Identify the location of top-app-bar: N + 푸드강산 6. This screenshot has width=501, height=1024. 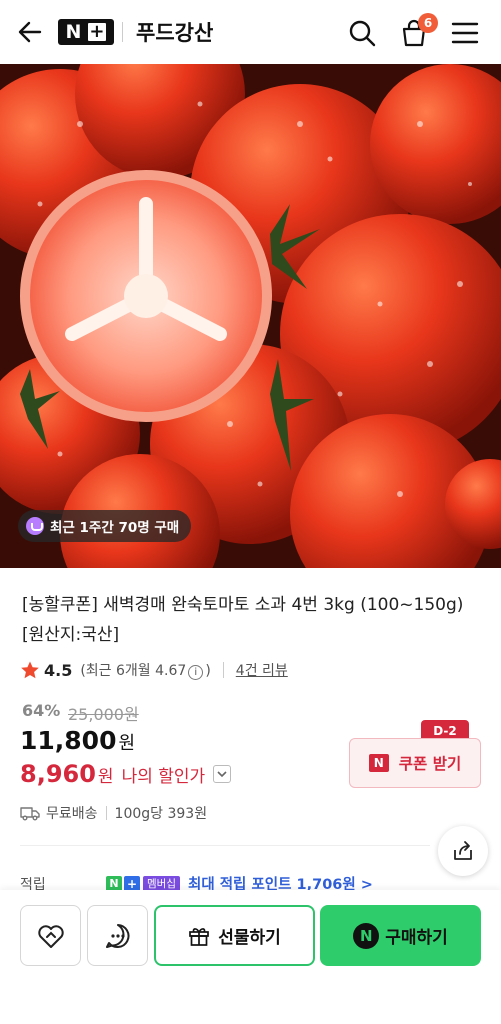
(250, 32).